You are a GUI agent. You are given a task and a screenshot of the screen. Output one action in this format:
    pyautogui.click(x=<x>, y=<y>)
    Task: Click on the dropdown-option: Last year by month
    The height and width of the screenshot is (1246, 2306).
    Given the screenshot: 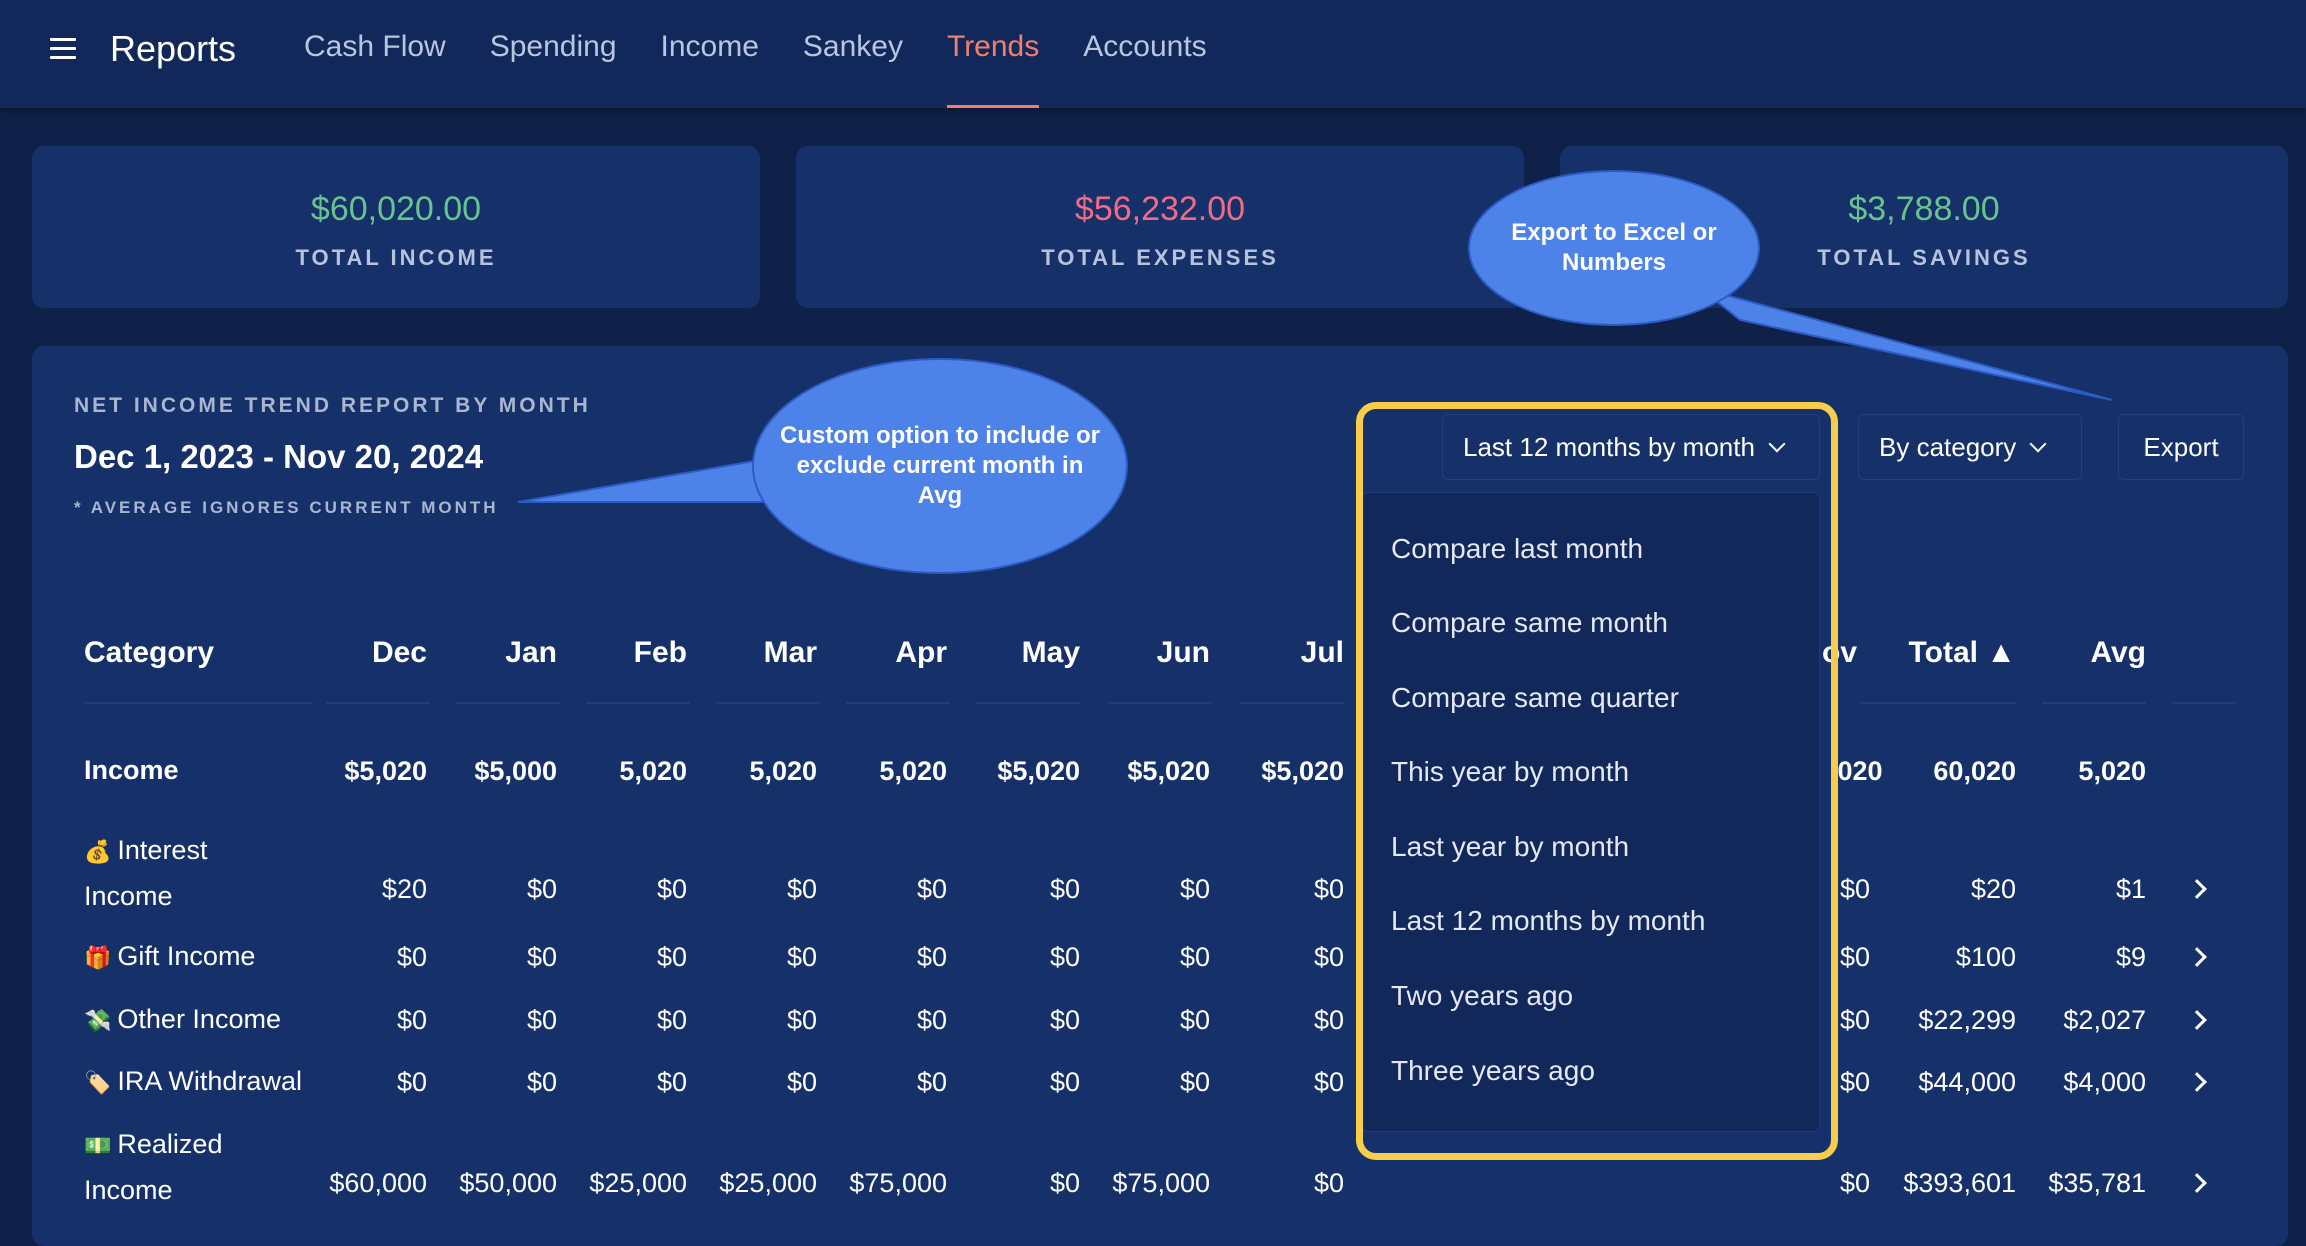 What is the action you would take?
    pyautogui.click(x=1510, y=847)
    